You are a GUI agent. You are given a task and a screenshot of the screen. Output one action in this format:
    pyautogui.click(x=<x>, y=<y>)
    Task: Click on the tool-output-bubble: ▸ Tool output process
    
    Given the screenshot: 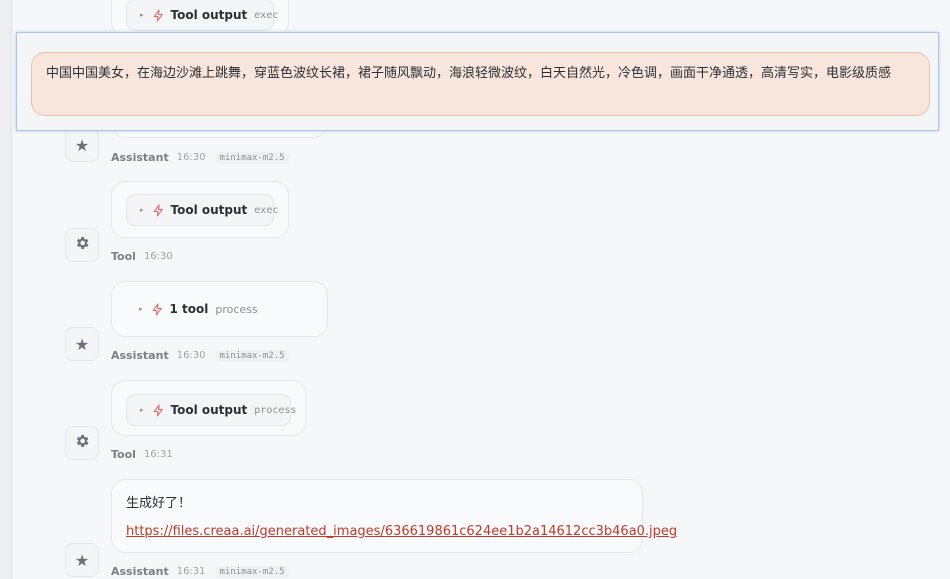 What is the action you would take?
    pyautogui.click(x=208, y=408)
    